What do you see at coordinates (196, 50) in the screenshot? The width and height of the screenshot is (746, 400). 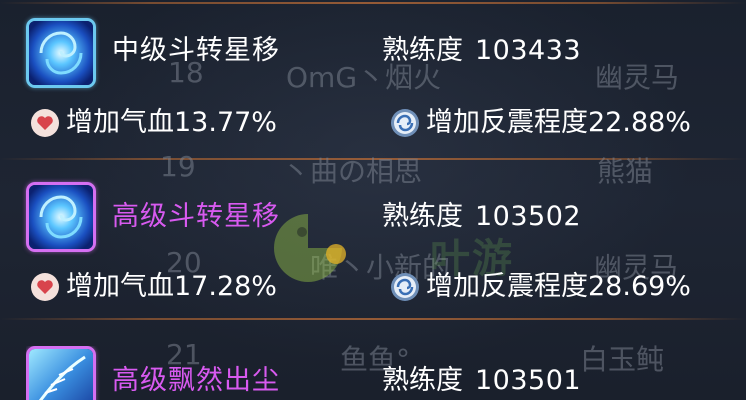 I see `skill-name: 中级斗转星移` at bounding box center [196, 50].